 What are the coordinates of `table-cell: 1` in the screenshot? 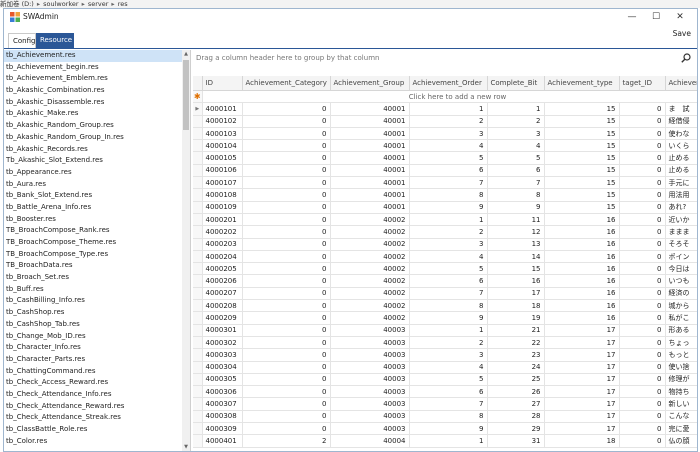 It's located at (448, 220).